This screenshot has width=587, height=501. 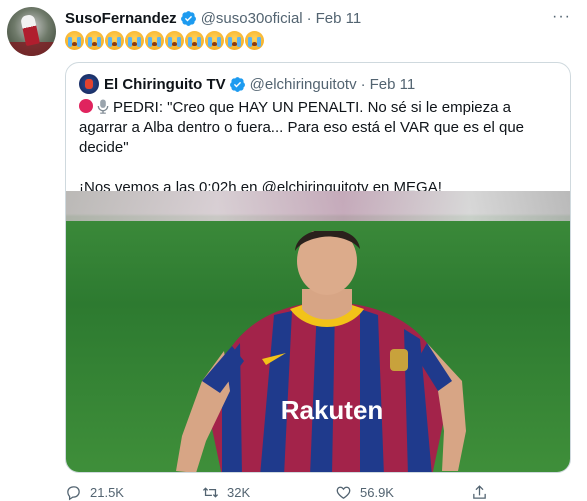 I want to click on retweet-button: 32K, so click(x=226, y=492).